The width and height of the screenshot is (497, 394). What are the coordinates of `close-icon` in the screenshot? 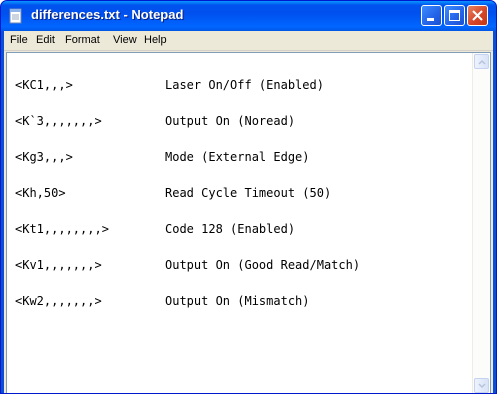 It's located at (477, 15).